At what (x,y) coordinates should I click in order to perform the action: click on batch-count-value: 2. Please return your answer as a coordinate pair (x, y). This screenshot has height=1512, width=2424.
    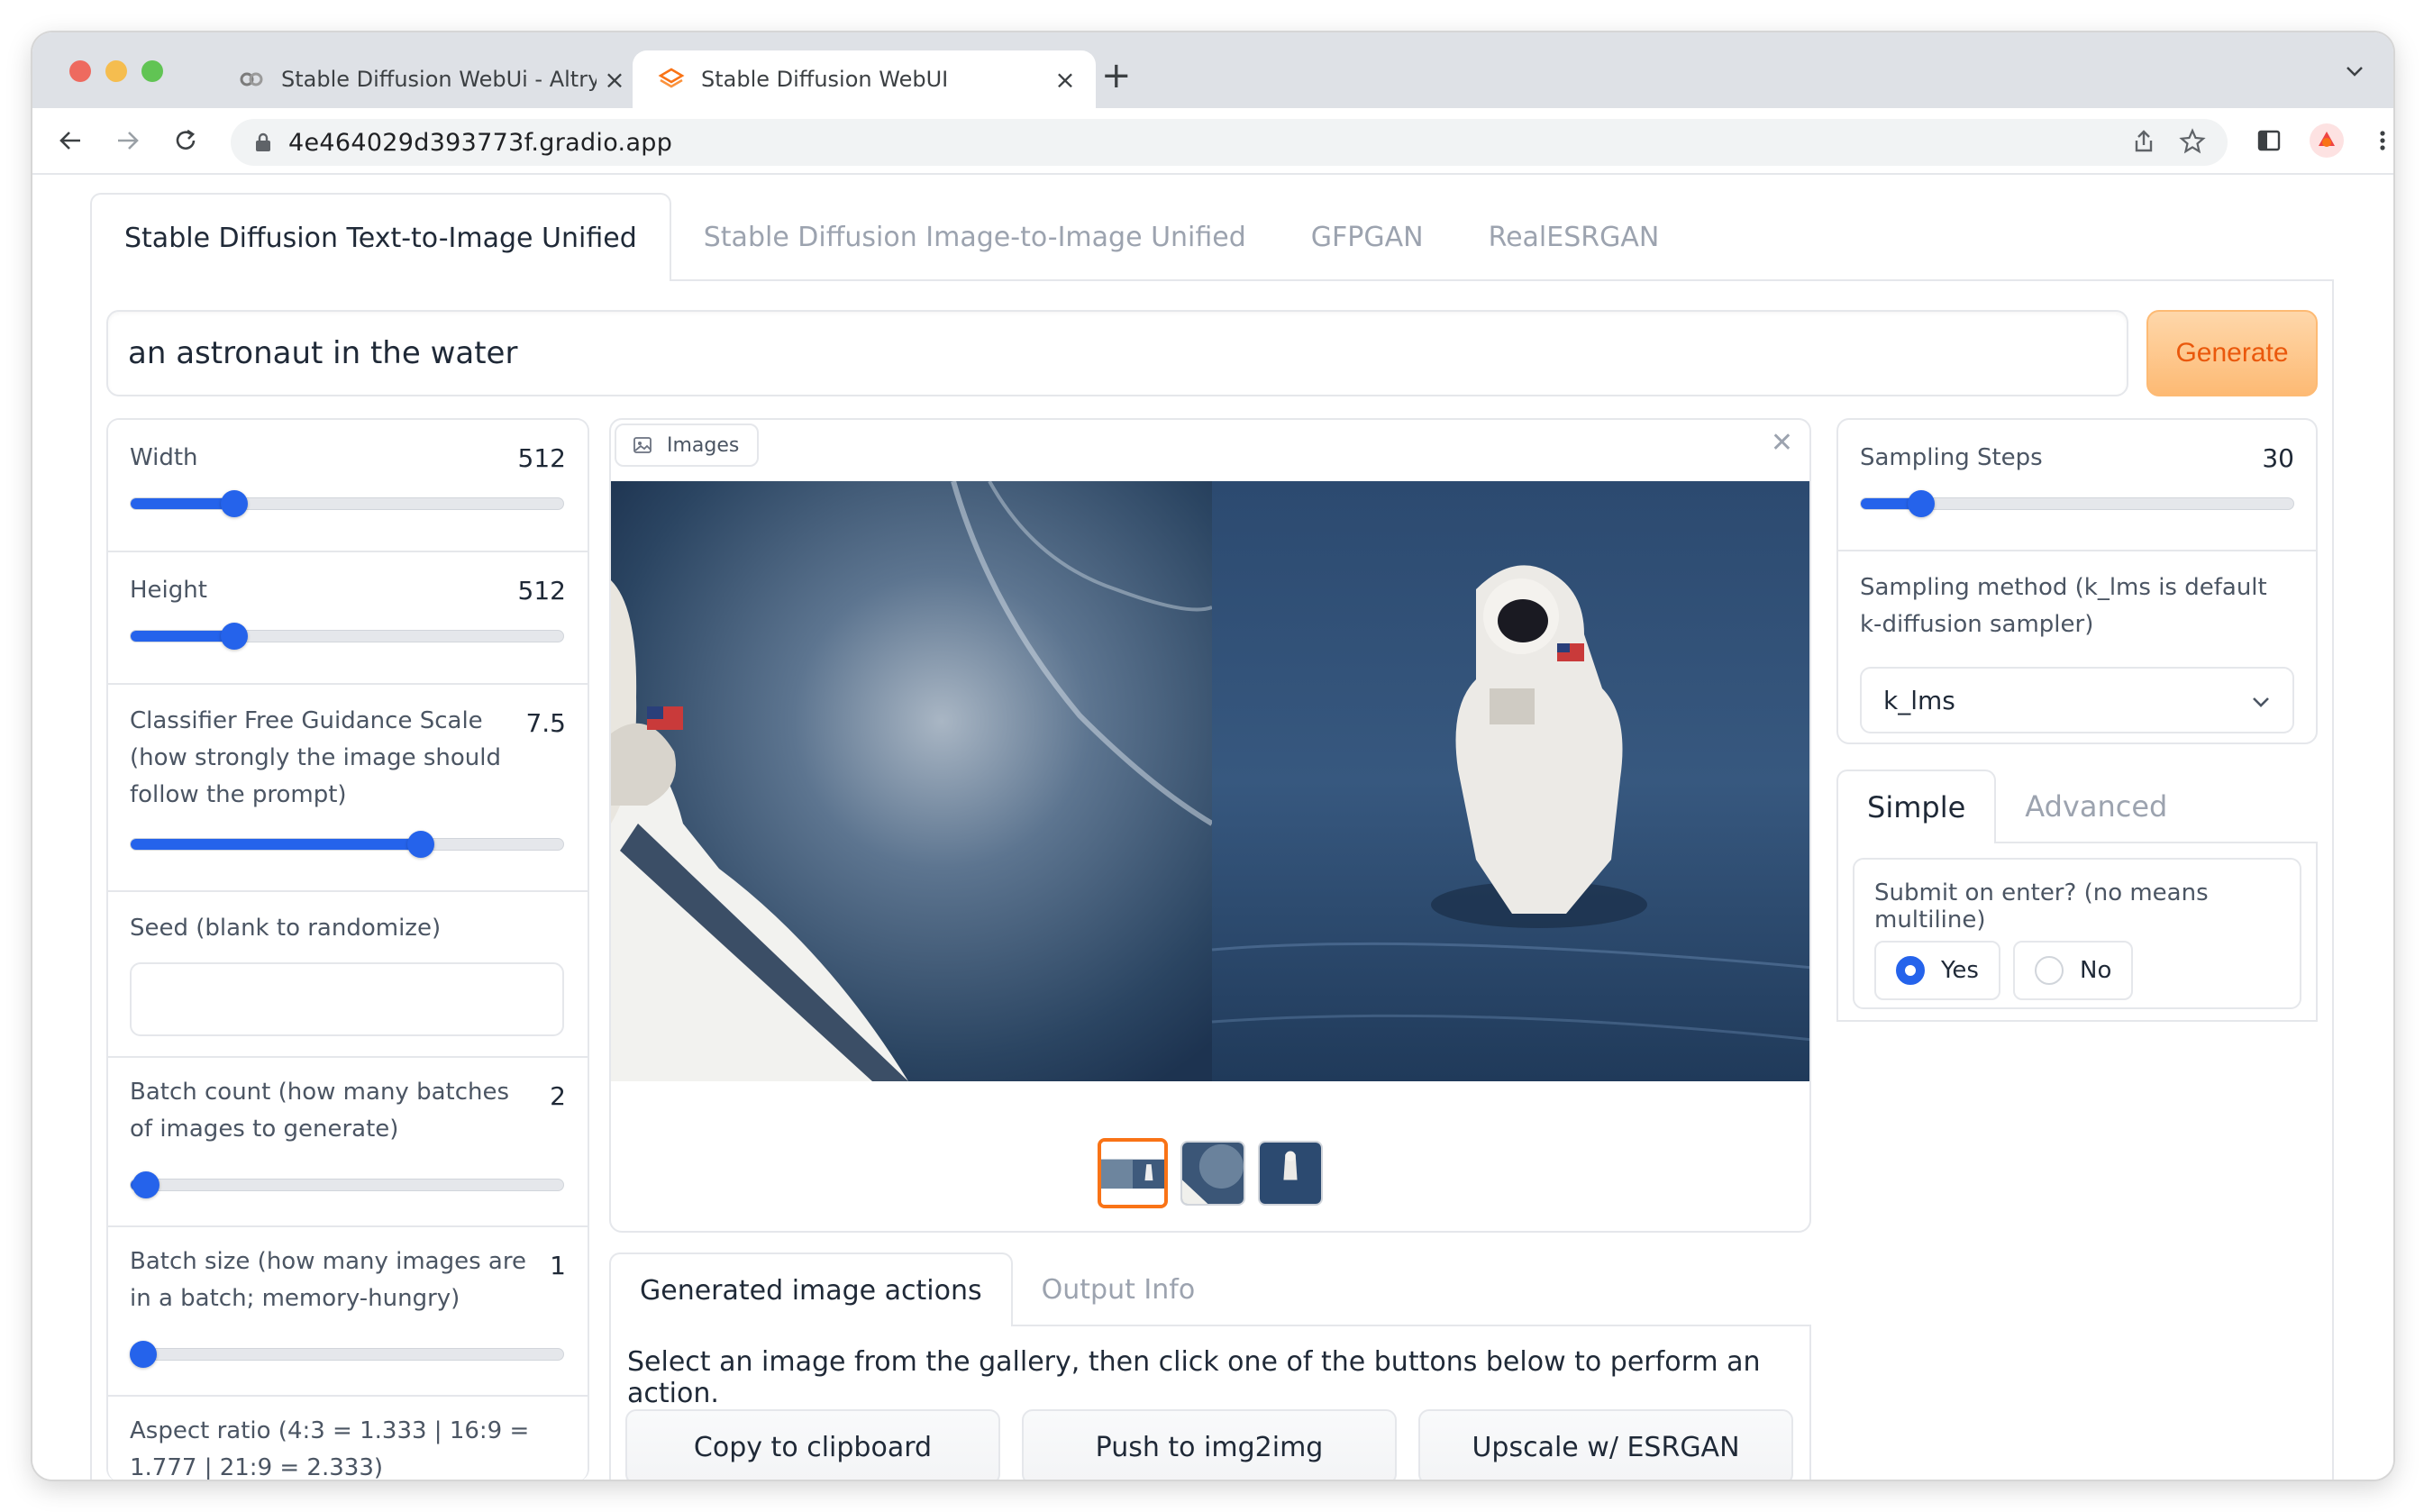
    Looking at the image, I should click on (558, 1096).